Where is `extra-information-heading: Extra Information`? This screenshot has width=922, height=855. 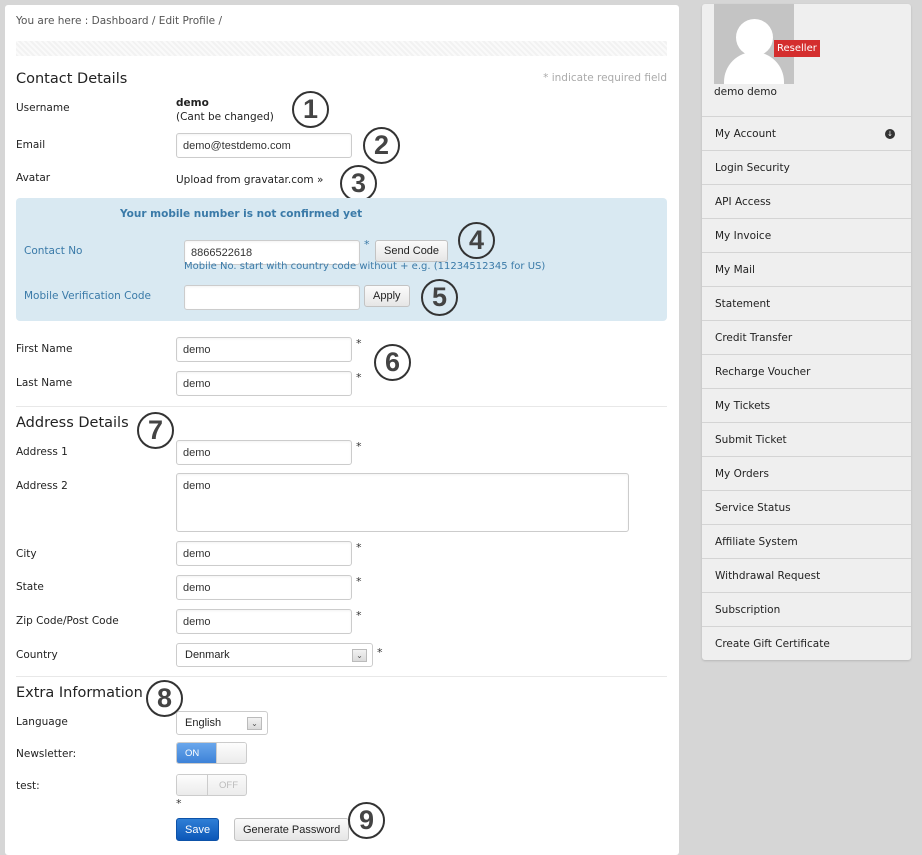
extra-information-heading: Extra Information is located at coordinates (79, 693).